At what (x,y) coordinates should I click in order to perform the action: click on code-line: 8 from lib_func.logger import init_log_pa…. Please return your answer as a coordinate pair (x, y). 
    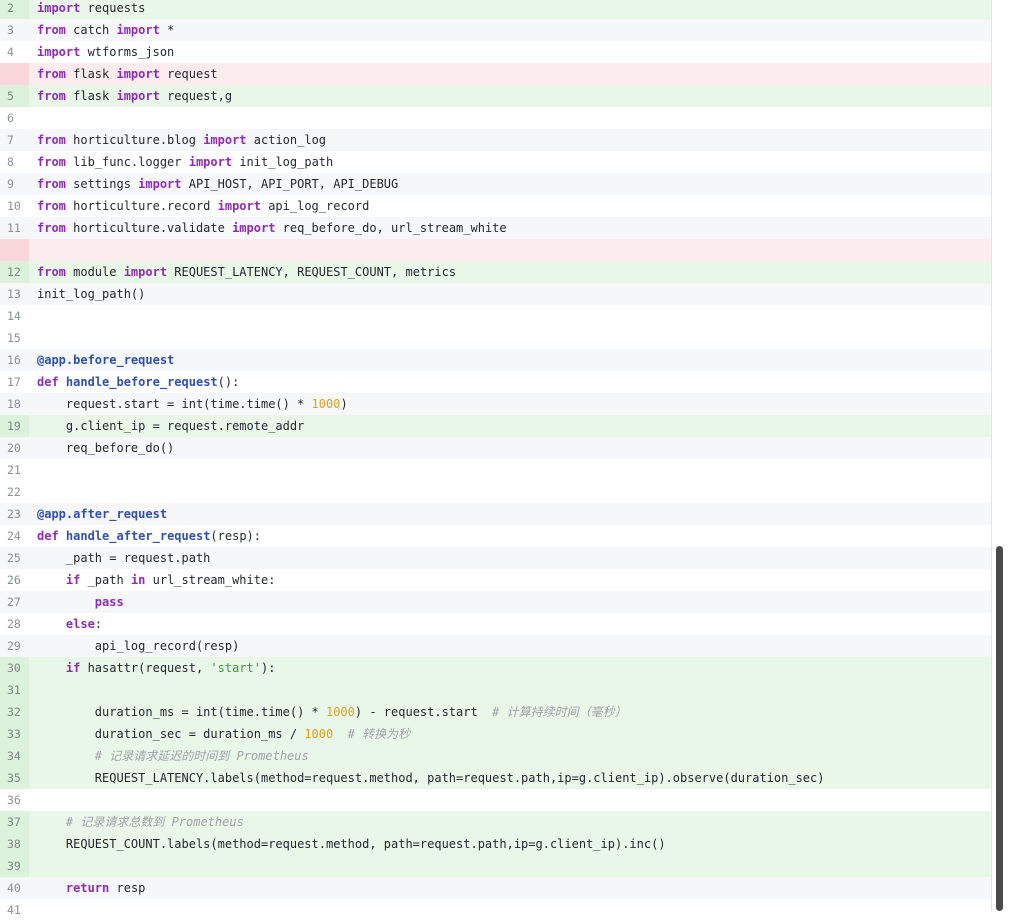
    Looking at the image, I should click on (495, 162).